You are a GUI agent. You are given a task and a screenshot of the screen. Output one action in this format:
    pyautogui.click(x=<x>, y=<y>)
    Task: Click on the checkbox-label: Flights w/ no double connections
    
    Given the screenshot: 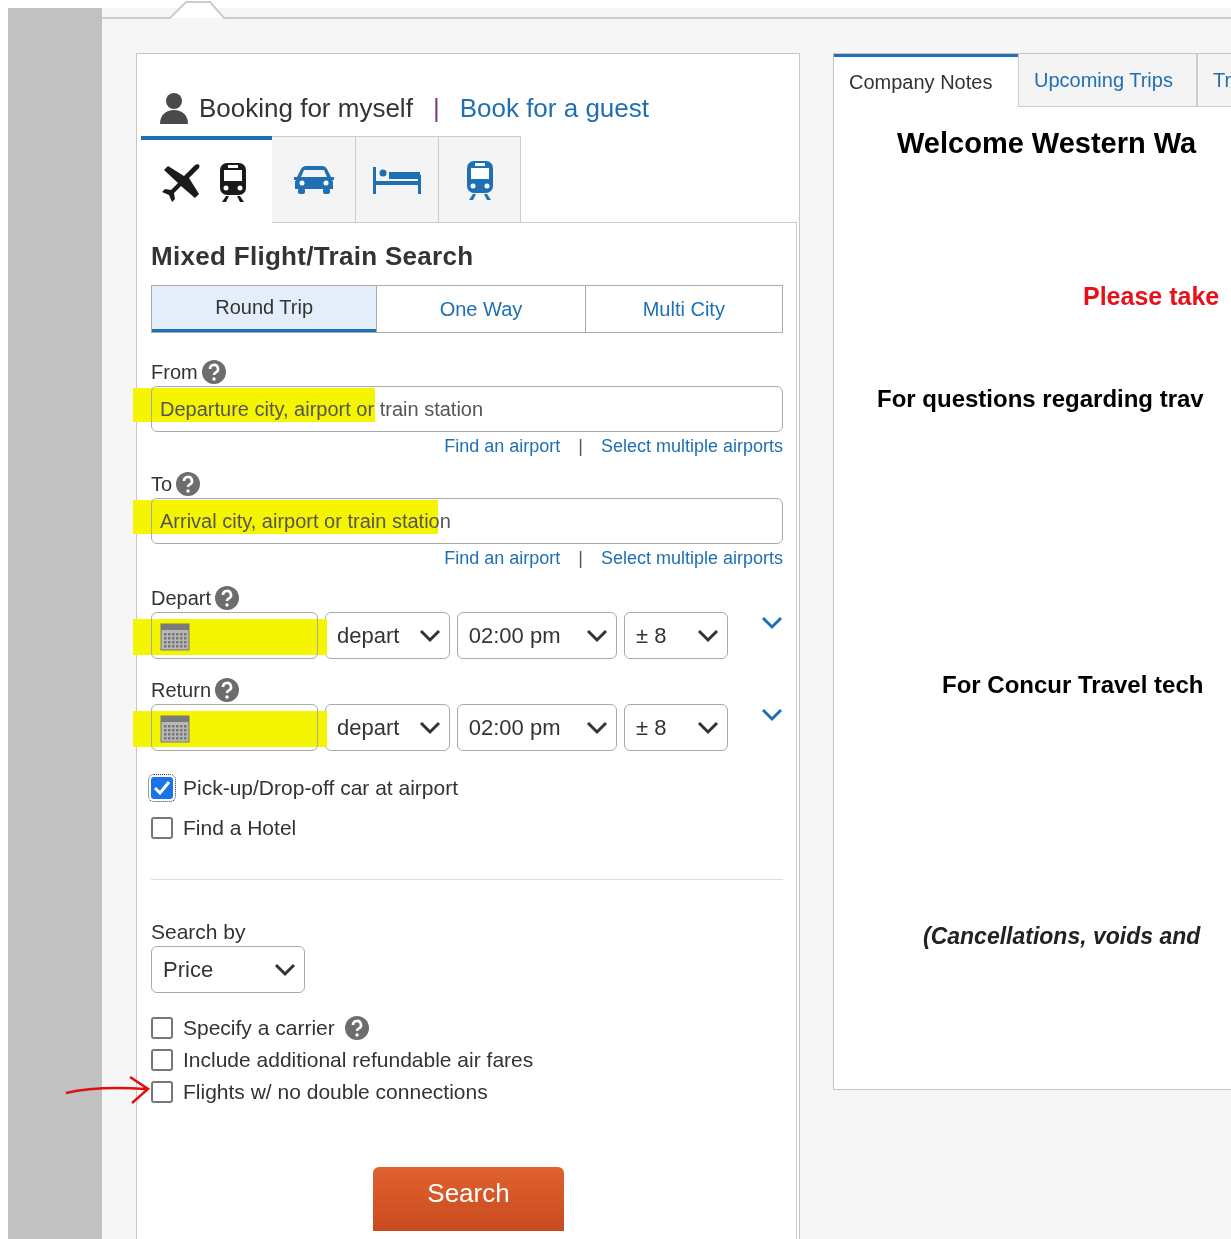 What is the action you would take?
    pyautogui.click(x=335, y=1092)
    